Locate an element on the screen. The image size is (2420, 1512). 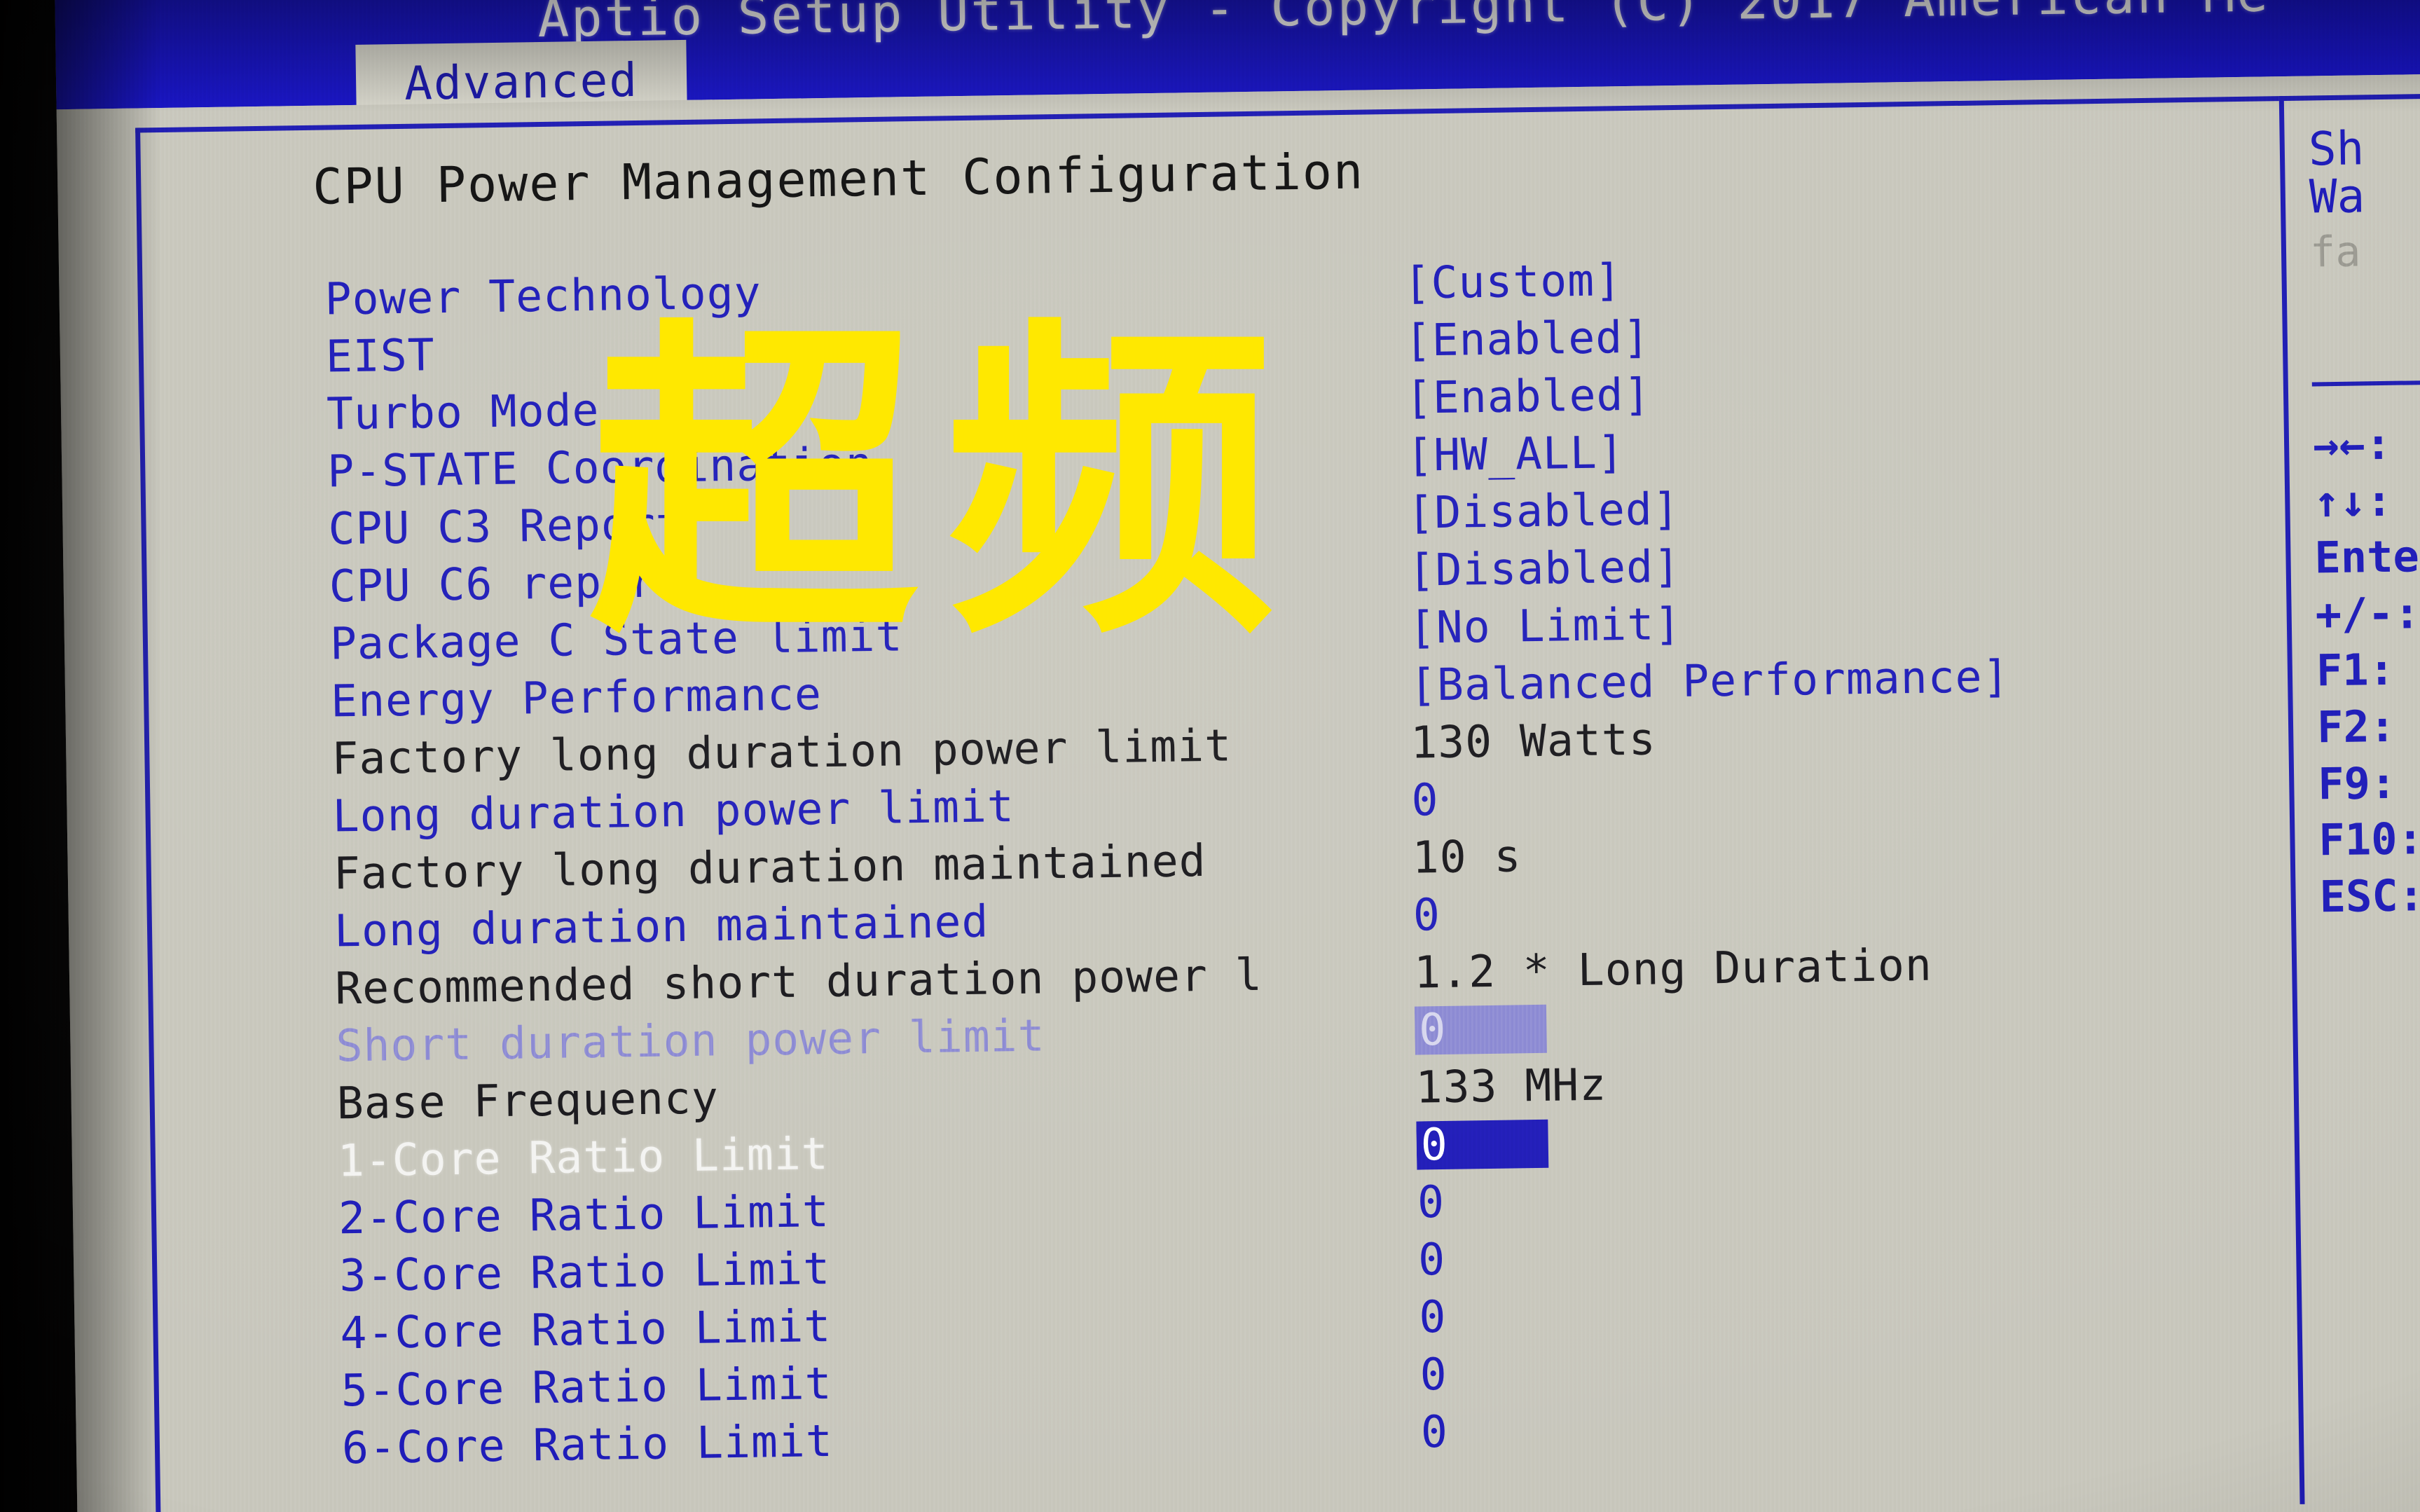
help-key: F1: is located at coordinates (2355, 670).